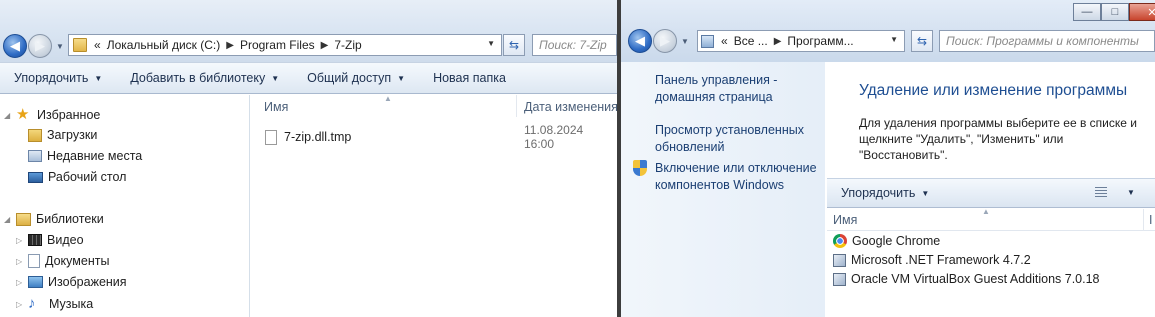 The height and width of the screenshot is (317, 1155). I want to click on nav-video: ▷ Видео, so click(50, 240).